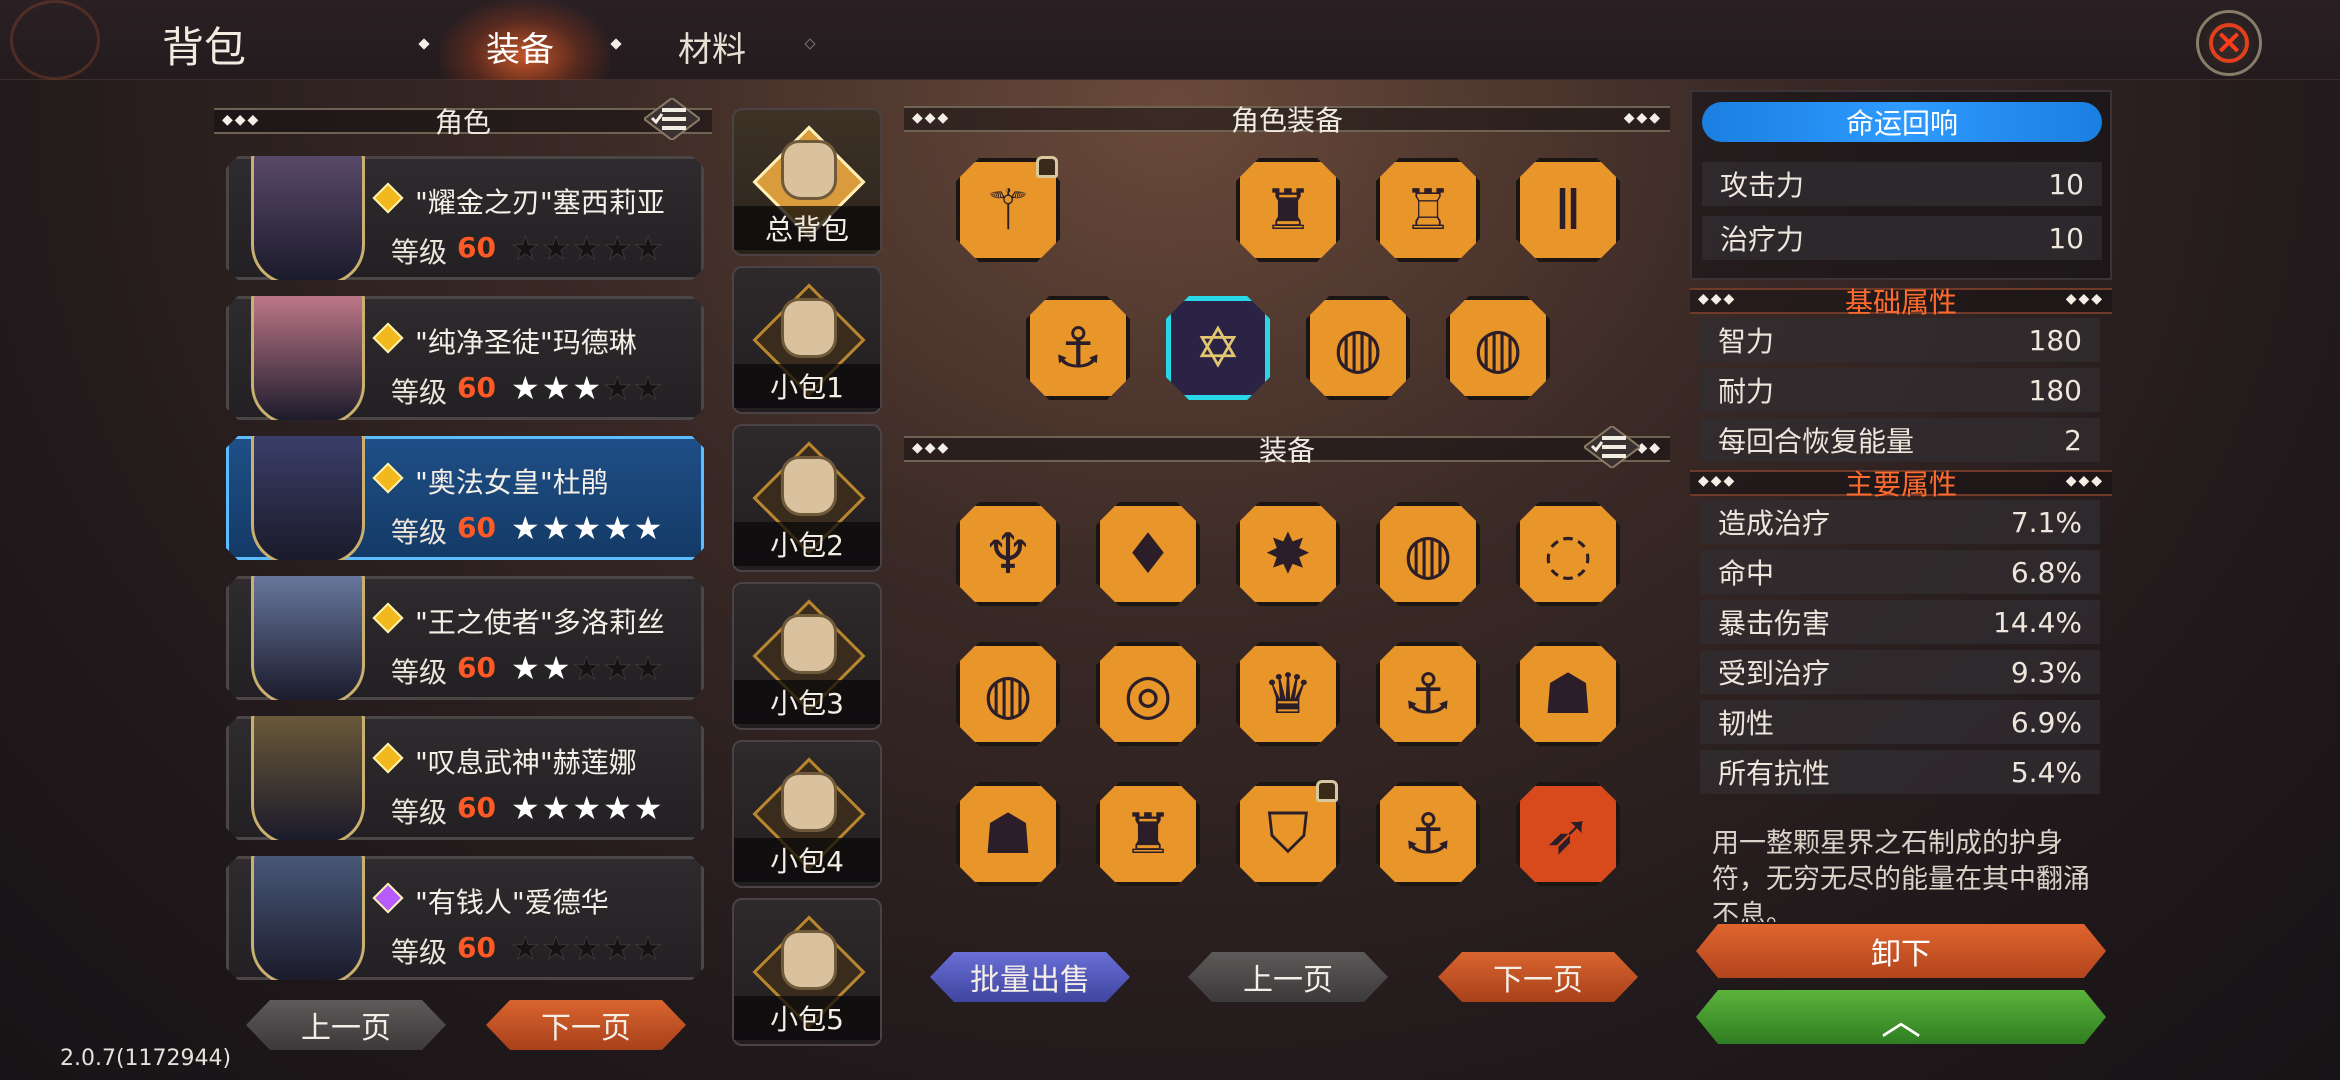 This screenshot has width=2340, height=1080. Describe the element at coordinates (712, 46) in the screenshot. I see `tab-materials: 材料` at that location.